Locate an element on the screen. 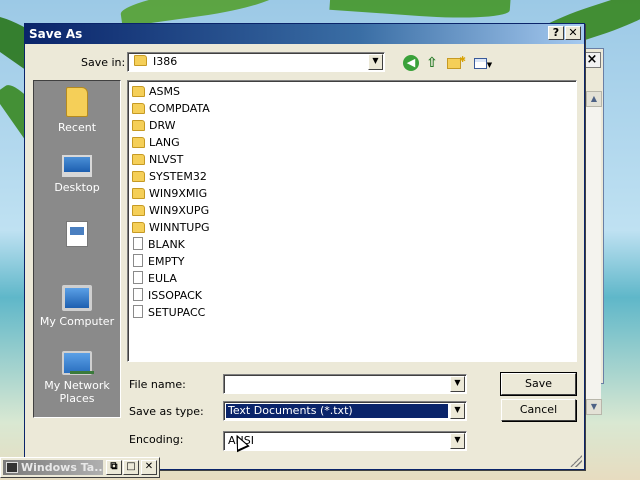 The width and height of the screenshot is (640, 480). save-as-type-dropdown: Text Documents (*.txt) ▼ is located at coordinates (345, 411).